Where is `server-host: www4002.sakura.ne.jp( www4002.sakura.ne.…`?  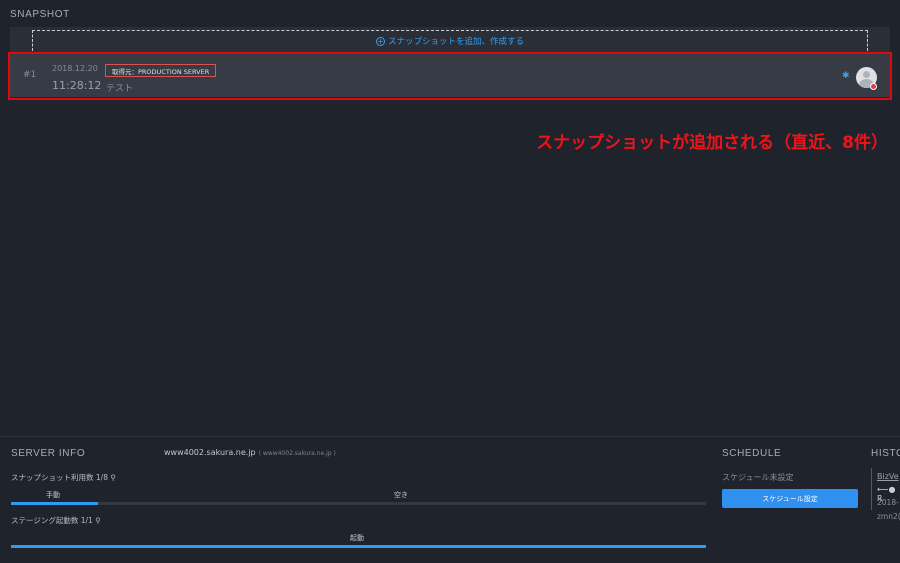 server-host: www4002.sakura.ne.jp( www4002.sakura.ne.… is located at coordinates (250, 452).